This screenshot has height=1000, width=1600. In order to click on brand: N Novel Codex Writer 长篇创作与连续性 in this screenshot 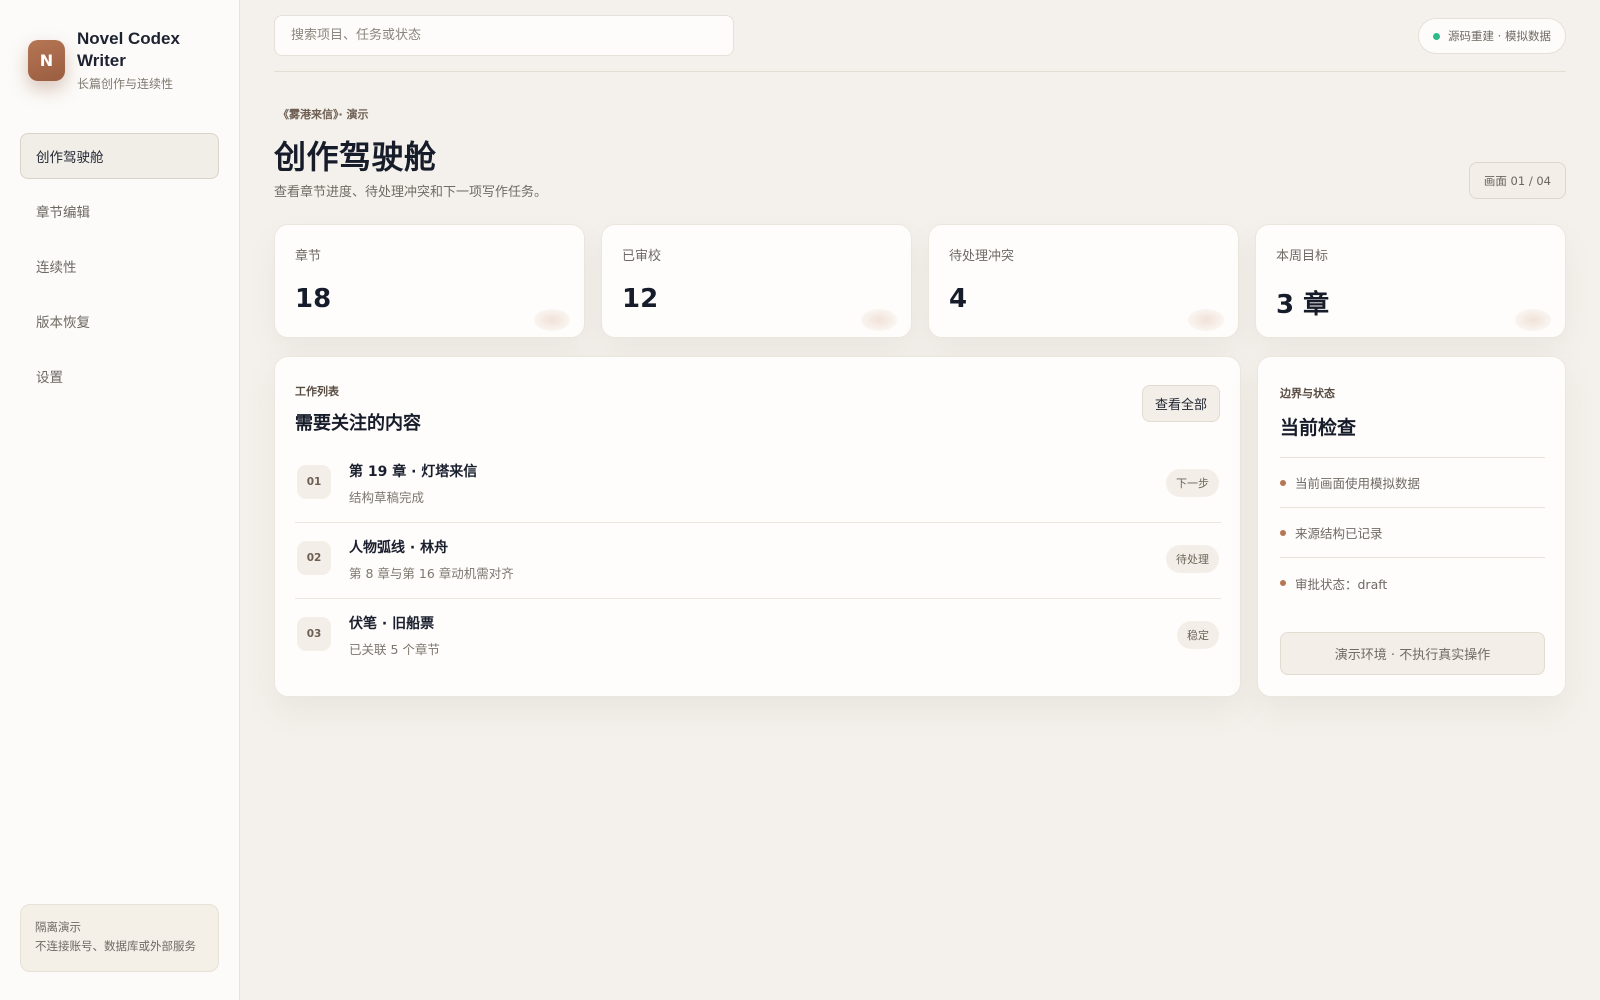, I will do `click(112, 60)`.